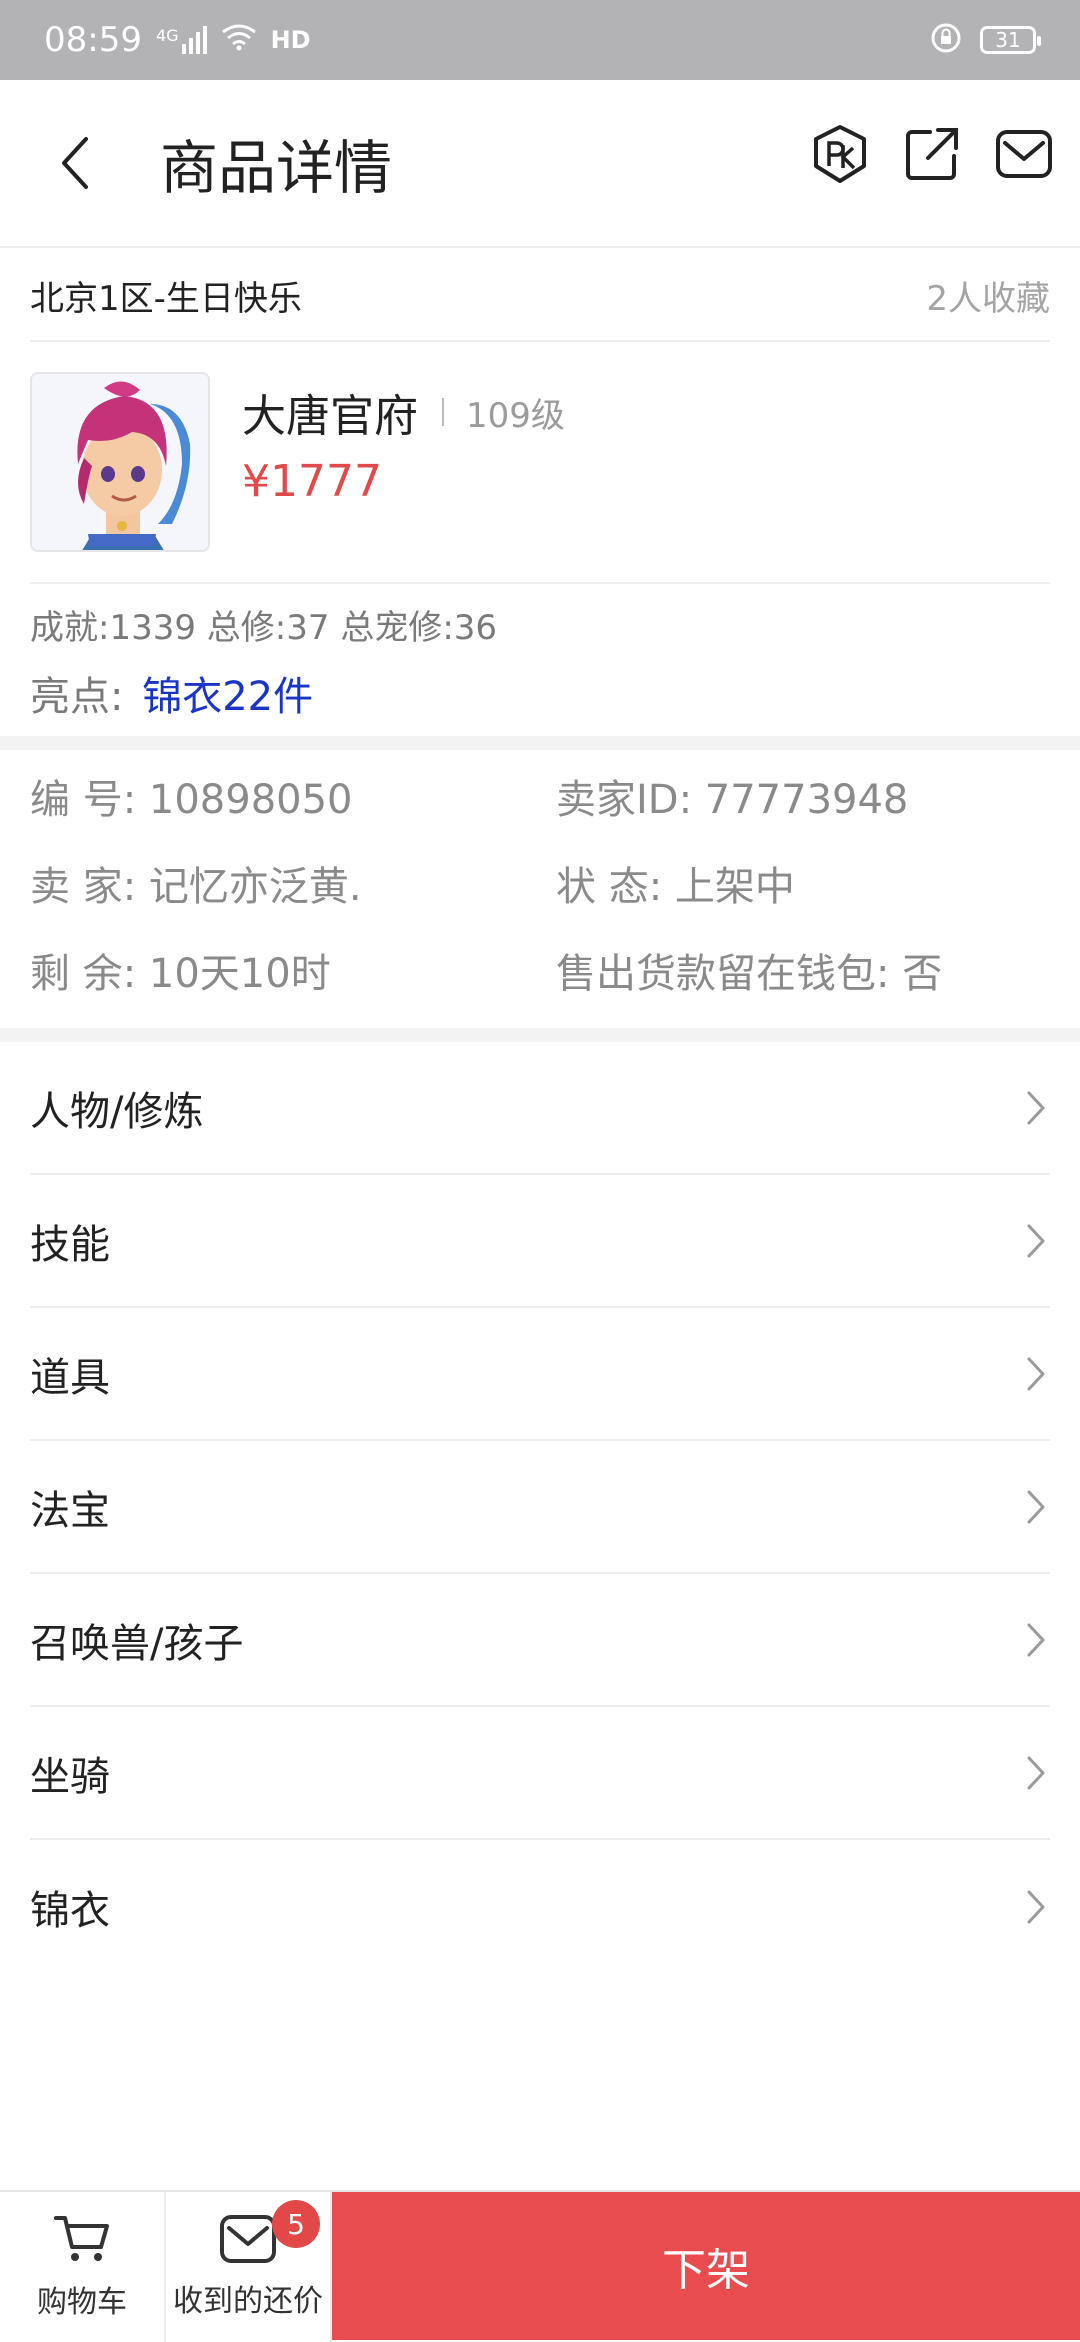 This screenshot has width=1080, height=2342. Describe the element at coordinates (330, 416) in the screenshot. I see `character-school: 大唐官府` at that location.